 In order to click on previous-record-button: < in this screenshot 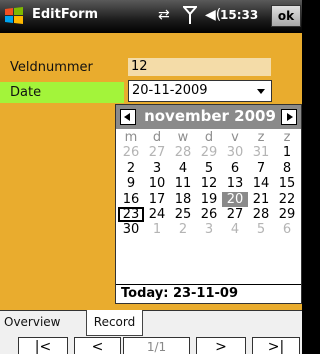, I will do `click(97, 345)`.